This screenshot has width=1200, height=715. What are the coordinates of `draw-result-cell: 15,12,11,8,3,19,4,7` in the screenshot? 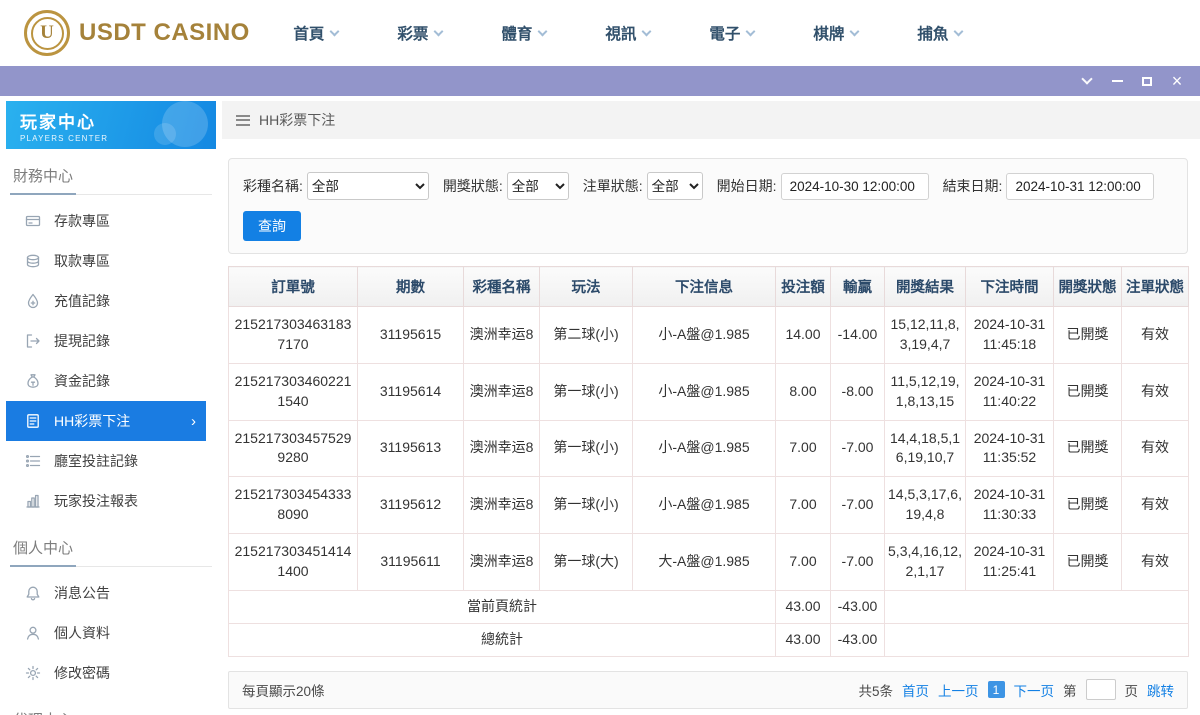 It's located at (925, 335).